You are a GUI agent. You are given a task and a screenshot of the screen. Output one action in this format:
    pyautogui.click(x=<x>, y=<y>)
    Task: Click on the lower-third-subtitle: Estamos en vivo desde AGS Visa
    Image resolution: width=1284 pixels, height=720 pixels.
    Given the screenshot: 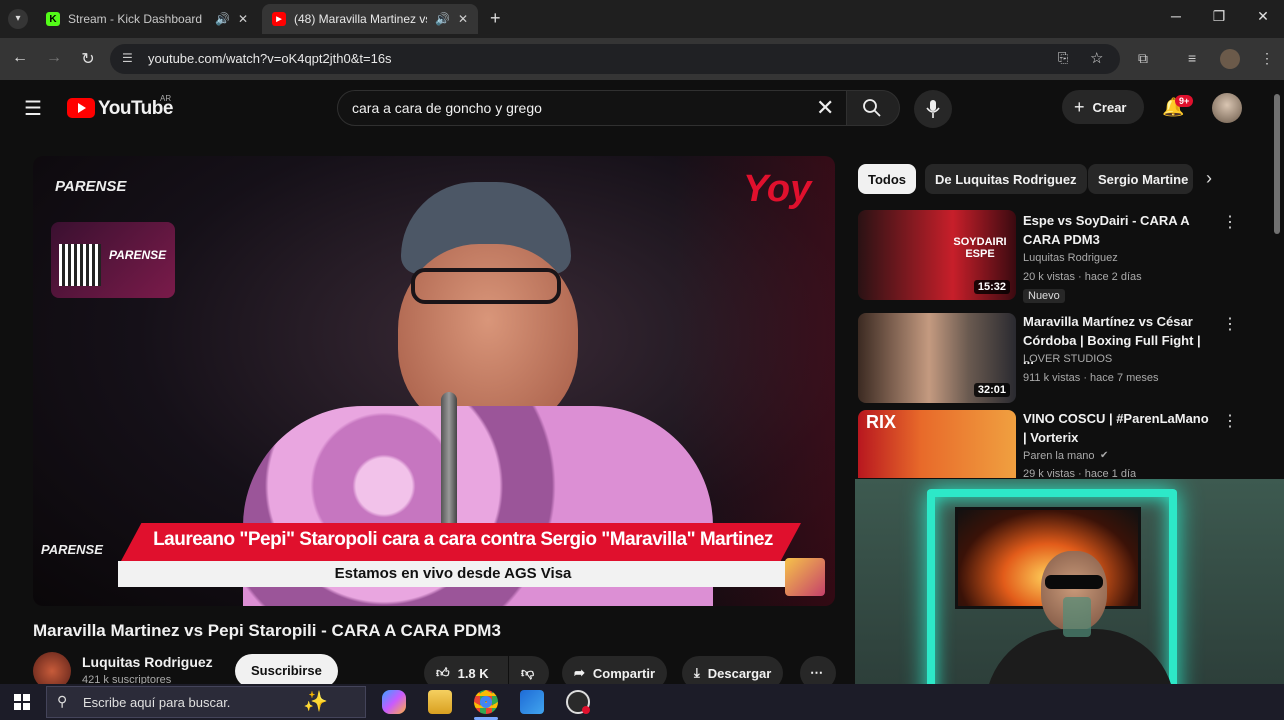 What is the action you would take?
    pyautogui.click(x=453, y=573)
    